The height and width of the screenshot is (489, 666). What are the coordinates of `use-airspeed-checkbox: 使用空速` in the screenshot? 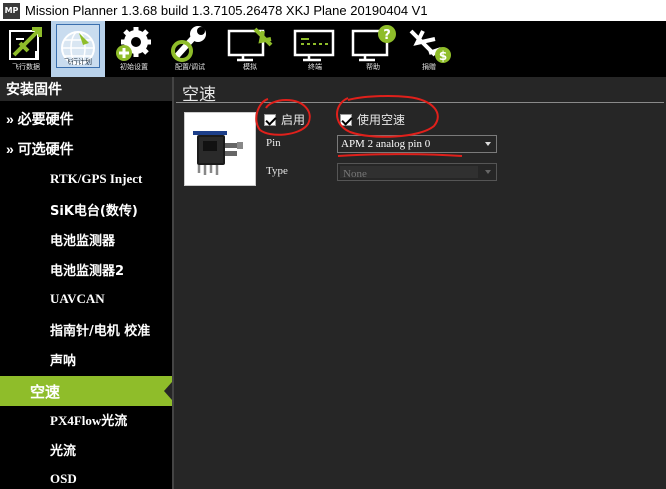 It's located at (372, 119).